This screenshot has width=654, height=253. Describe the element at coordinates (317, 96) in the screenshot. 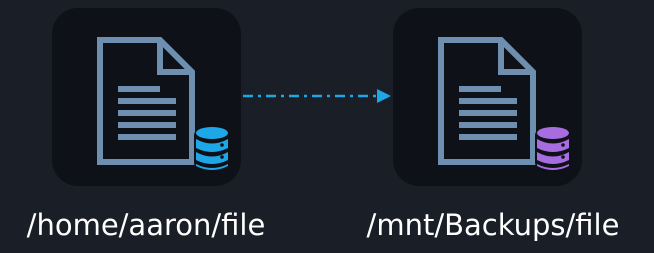

I see `copy-direction-arrow` at that location.